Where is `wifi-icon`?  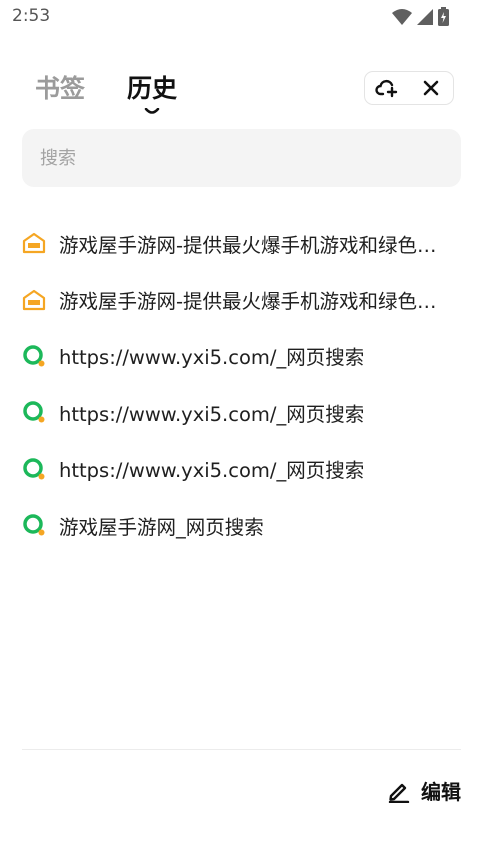 wifi-icon is located at coordinates (402, 19).